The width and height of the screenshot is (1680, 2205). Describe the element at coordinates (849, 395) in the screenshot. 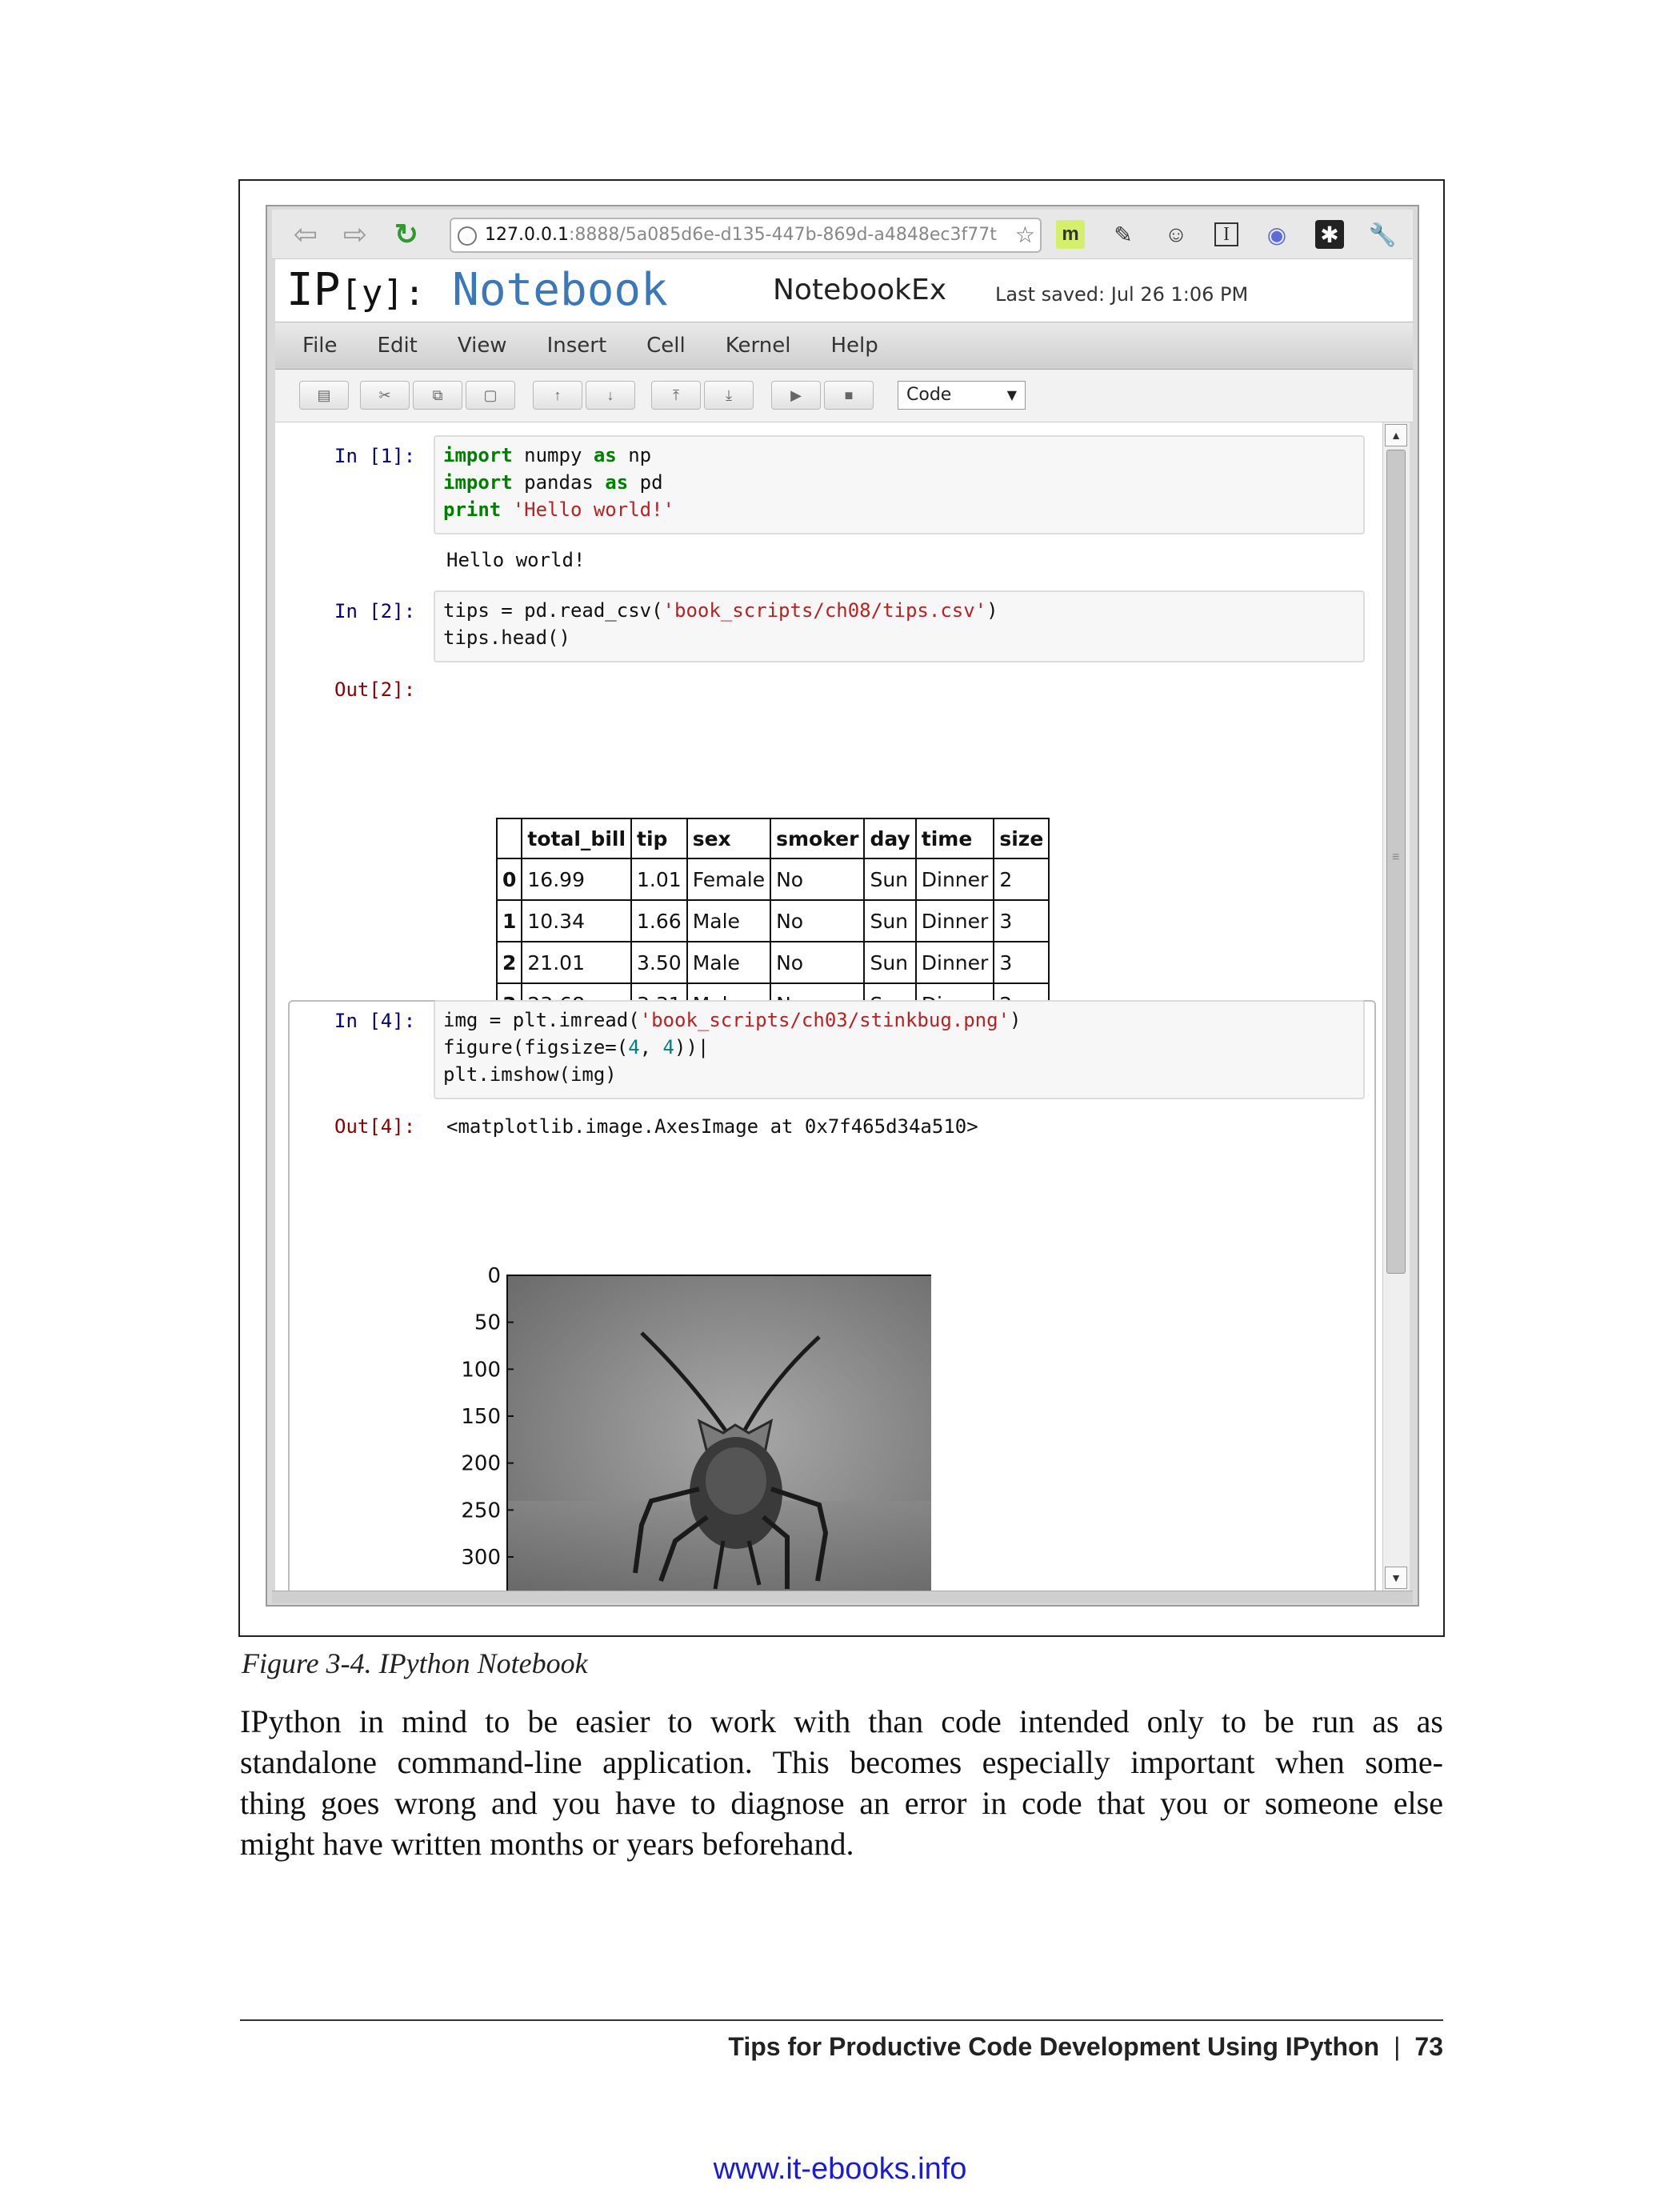

I see `stop-icon: ■` at that location.